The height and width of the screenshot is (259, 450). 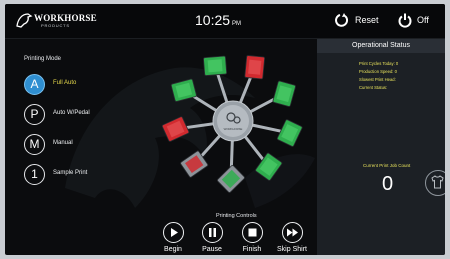 I want to click on printing-controls-title: Printing Controls, so click(x=236, y=216).